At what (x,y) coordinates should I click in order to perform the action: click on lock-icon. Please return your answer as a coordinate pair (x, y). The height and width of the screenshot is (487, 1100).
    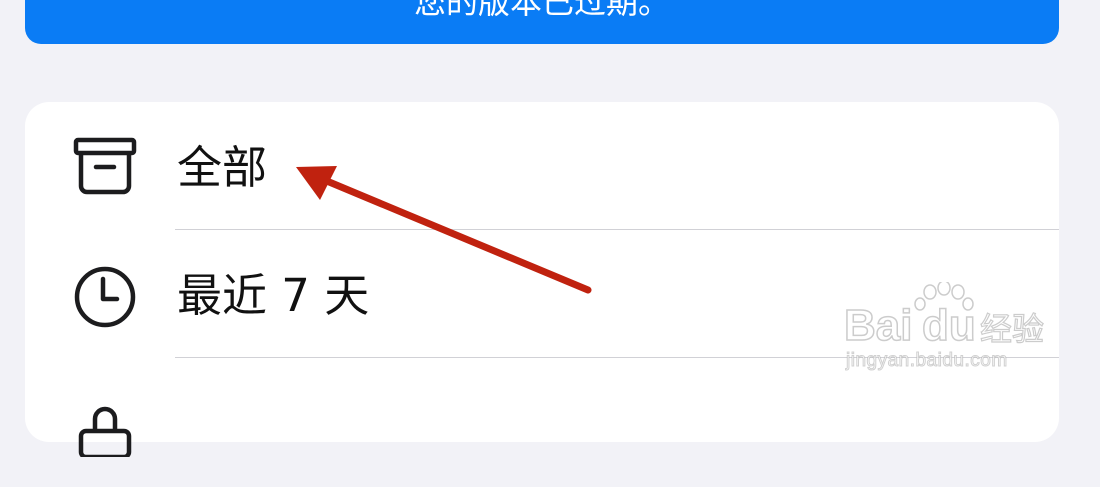
    Looking at the image, I should click on (105, 431).